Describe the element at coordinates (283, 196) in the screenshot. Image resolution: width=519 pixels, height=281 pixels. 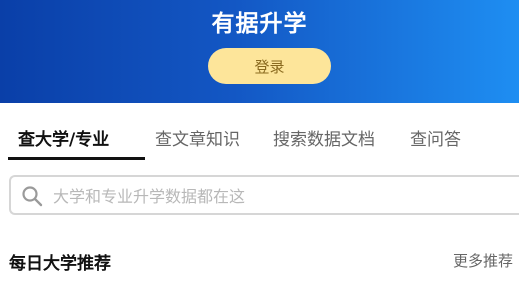
I see `search-input` at that location.